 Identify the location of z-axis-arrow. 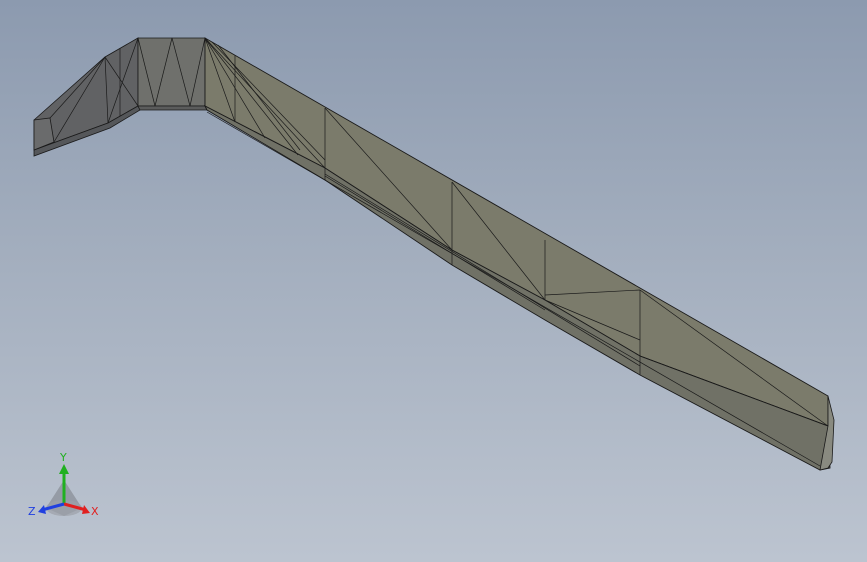
(42, 509).